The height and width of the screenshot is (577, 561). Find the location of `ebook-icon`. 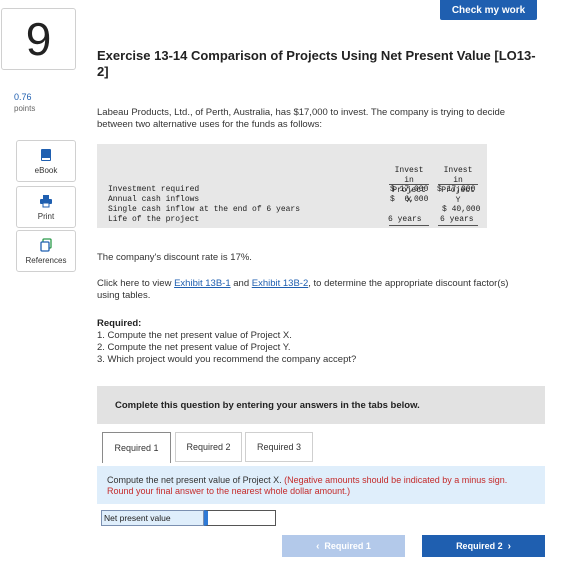

ebook-icon is located at coordinates (46, 154).